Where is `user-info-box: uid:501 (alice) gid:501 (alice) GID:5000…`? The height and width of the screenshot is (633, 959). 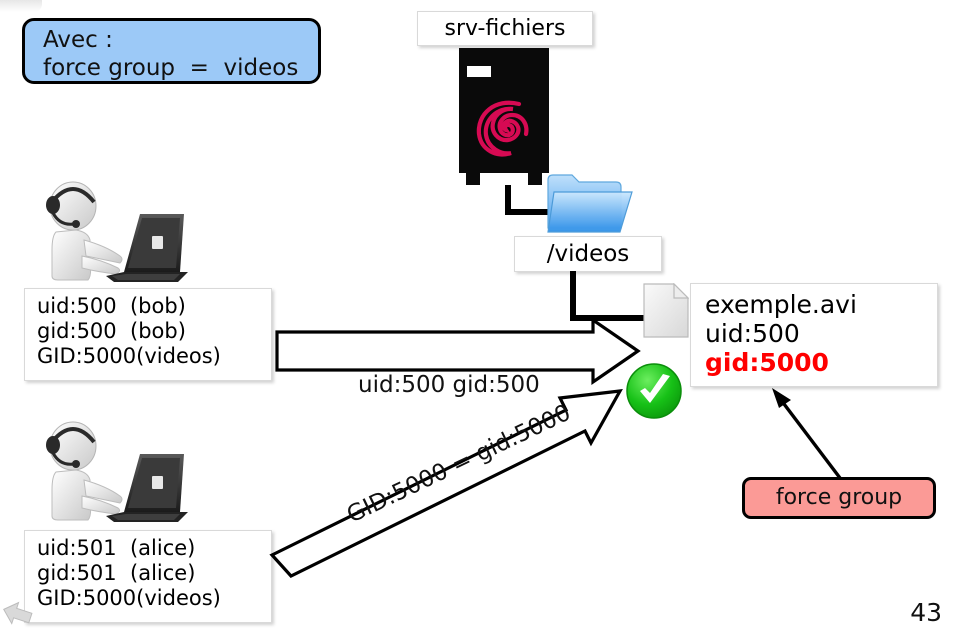
user-info-box: uid:501 (alice) gid:501 (alice) GID:5000… is located at coordinates (148, 576).